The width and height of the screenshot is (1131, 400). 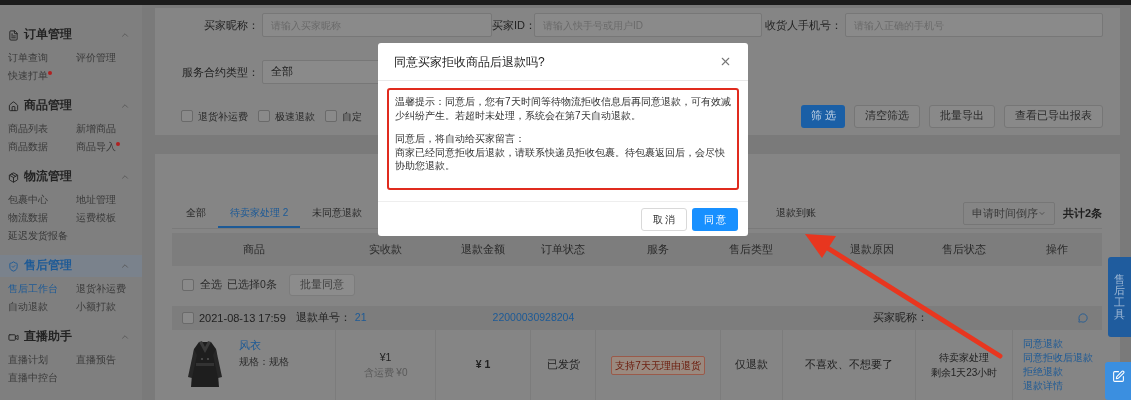 I want to click on sidebar-item: 物流数据, so click(x=28, y=218).